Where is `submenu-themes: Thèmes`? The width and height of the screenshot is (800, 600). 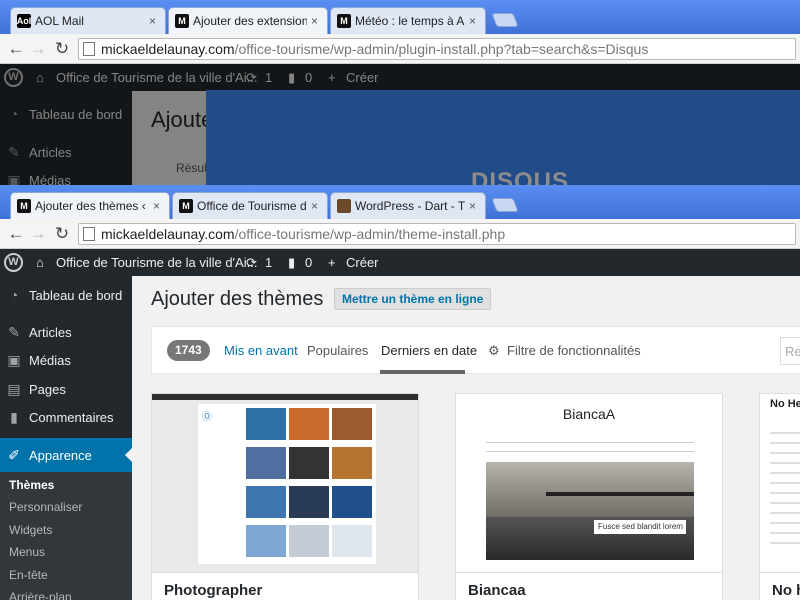 submenu-themes: Thèmes is located at coordinates (31, 485).